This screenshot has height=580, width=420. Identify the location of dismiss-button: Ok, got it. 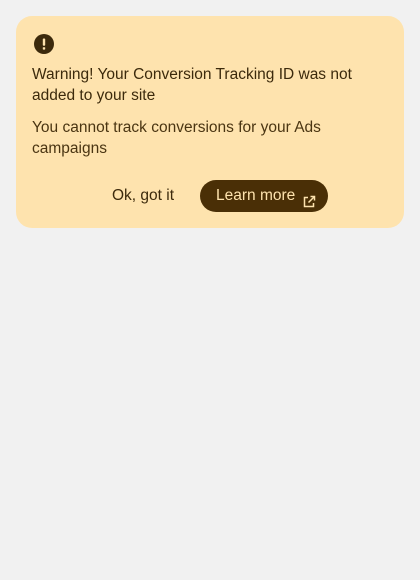
(143, 196).